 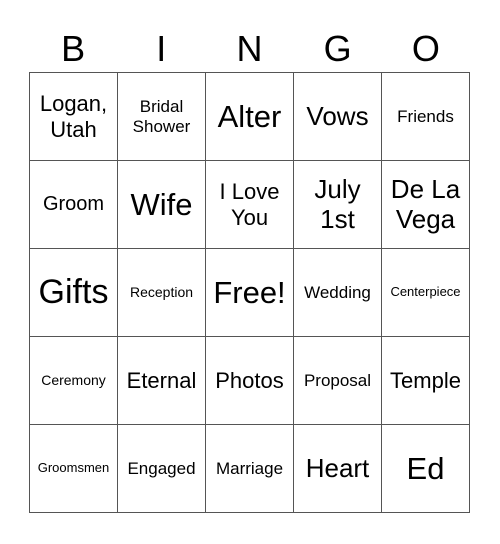 What do you see at coordinates (74, 117) in the screenshot?
I see `bingo-cell: Logan, Utah` at bounding box center [74, 117].